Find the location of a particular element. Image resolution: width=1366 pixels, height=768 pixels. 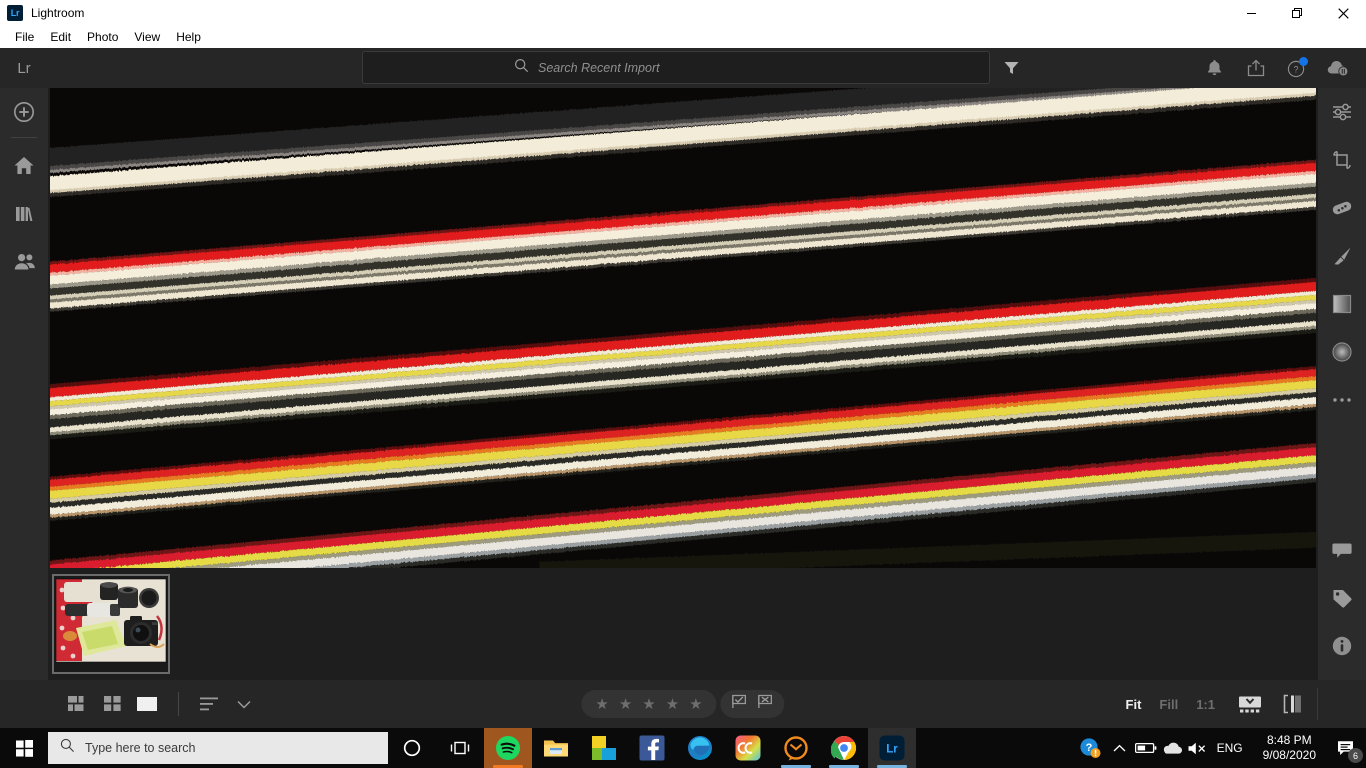

linear-gradient-icon is located at coordinates (1342, 304).